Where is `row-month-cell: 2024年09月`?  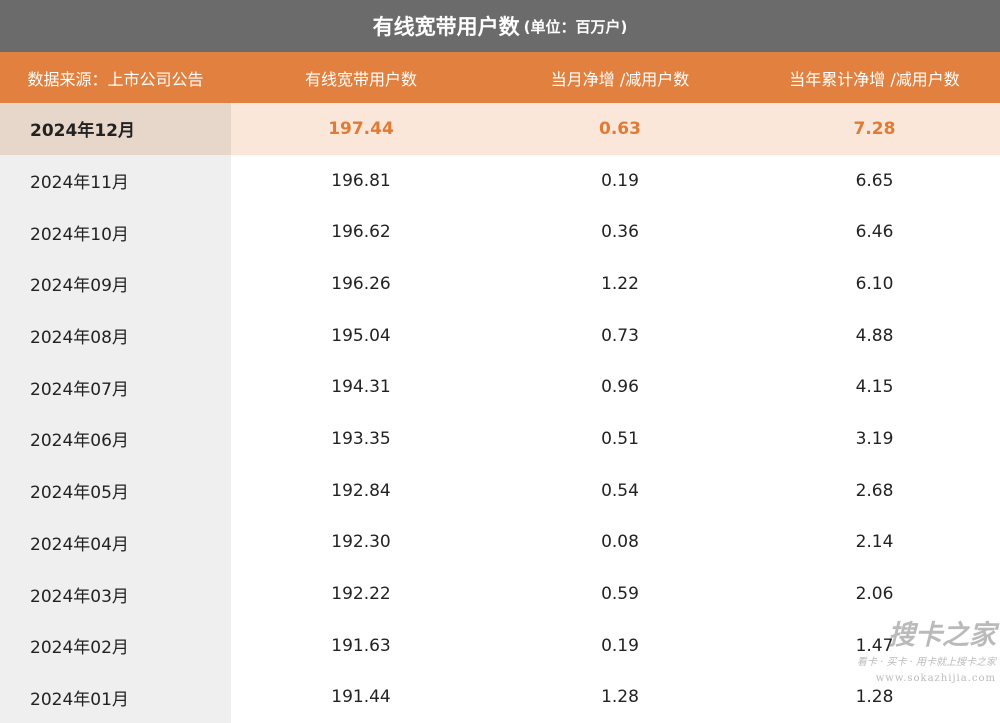 row-month-cell: 2024年09月 is located at coordinates (115, 284).